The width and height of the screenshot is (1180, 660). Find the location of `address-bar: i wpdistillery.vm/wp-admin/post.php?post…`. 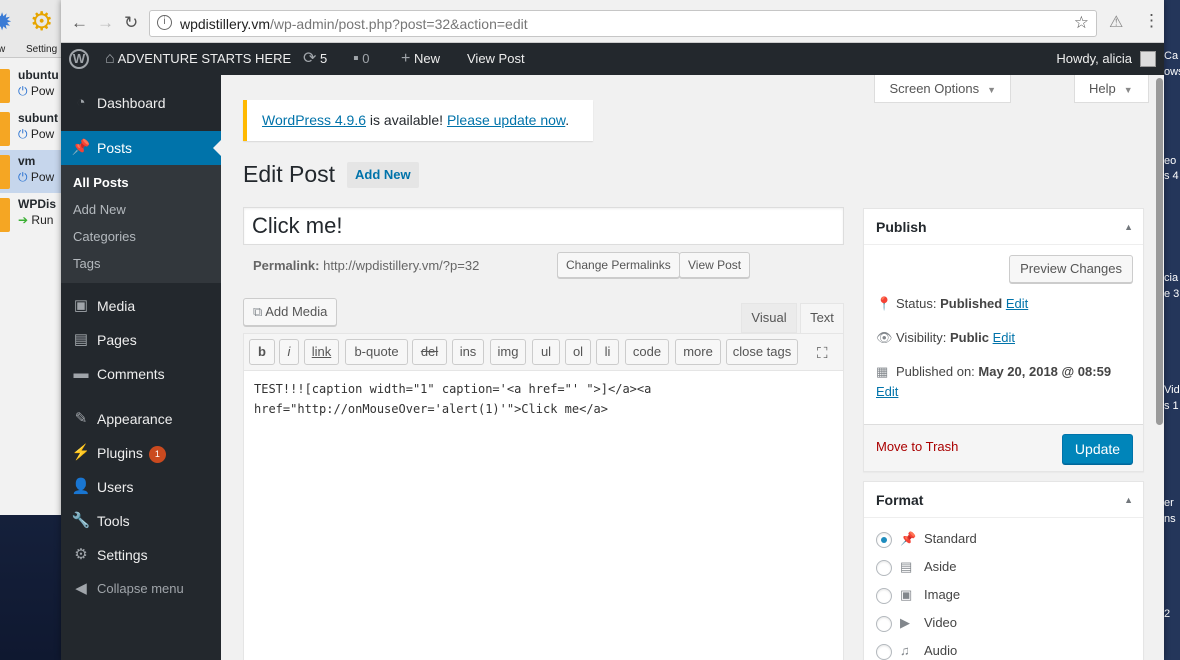

address-bar: i wpdistillery.vm/wp-admin/post.php?post… is located at coordinates (623, 23).